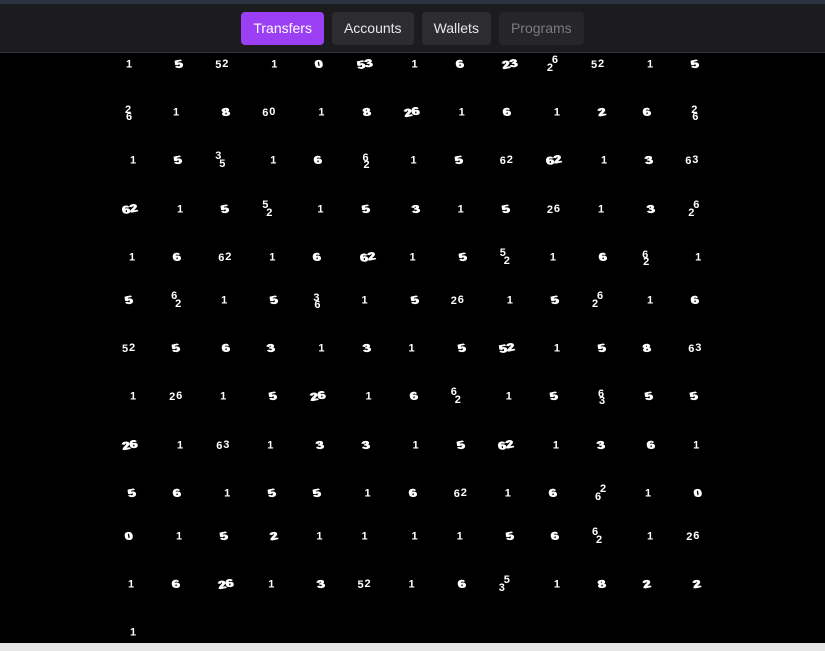 This screenshot has width=825, height=651. What do you see at coordinates (412, 647) in the screenshot?
I see `bottom-scroll-strip` at bounding box center [412, 647].